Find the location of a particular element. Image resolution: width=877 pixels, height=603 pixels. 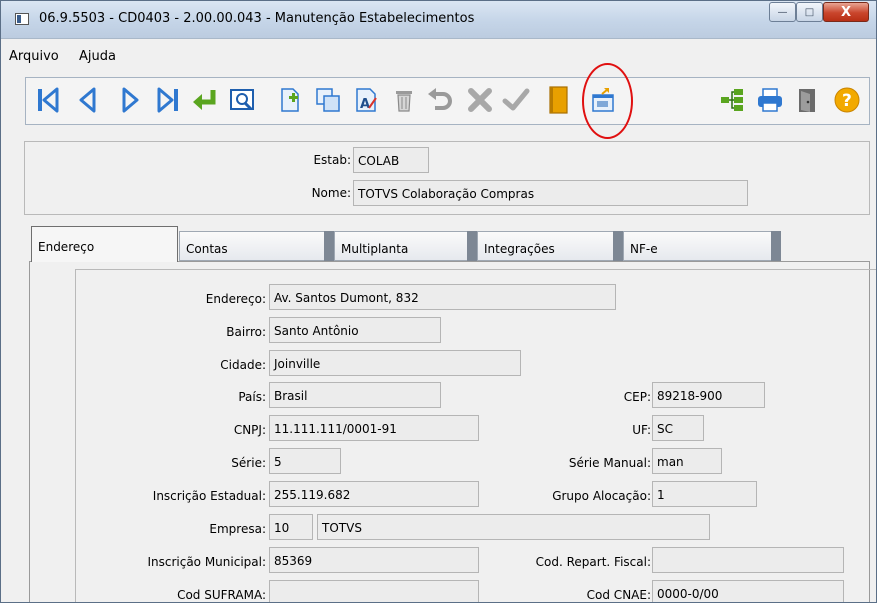

toolbar: A ? is located at coordinates (447, 101).